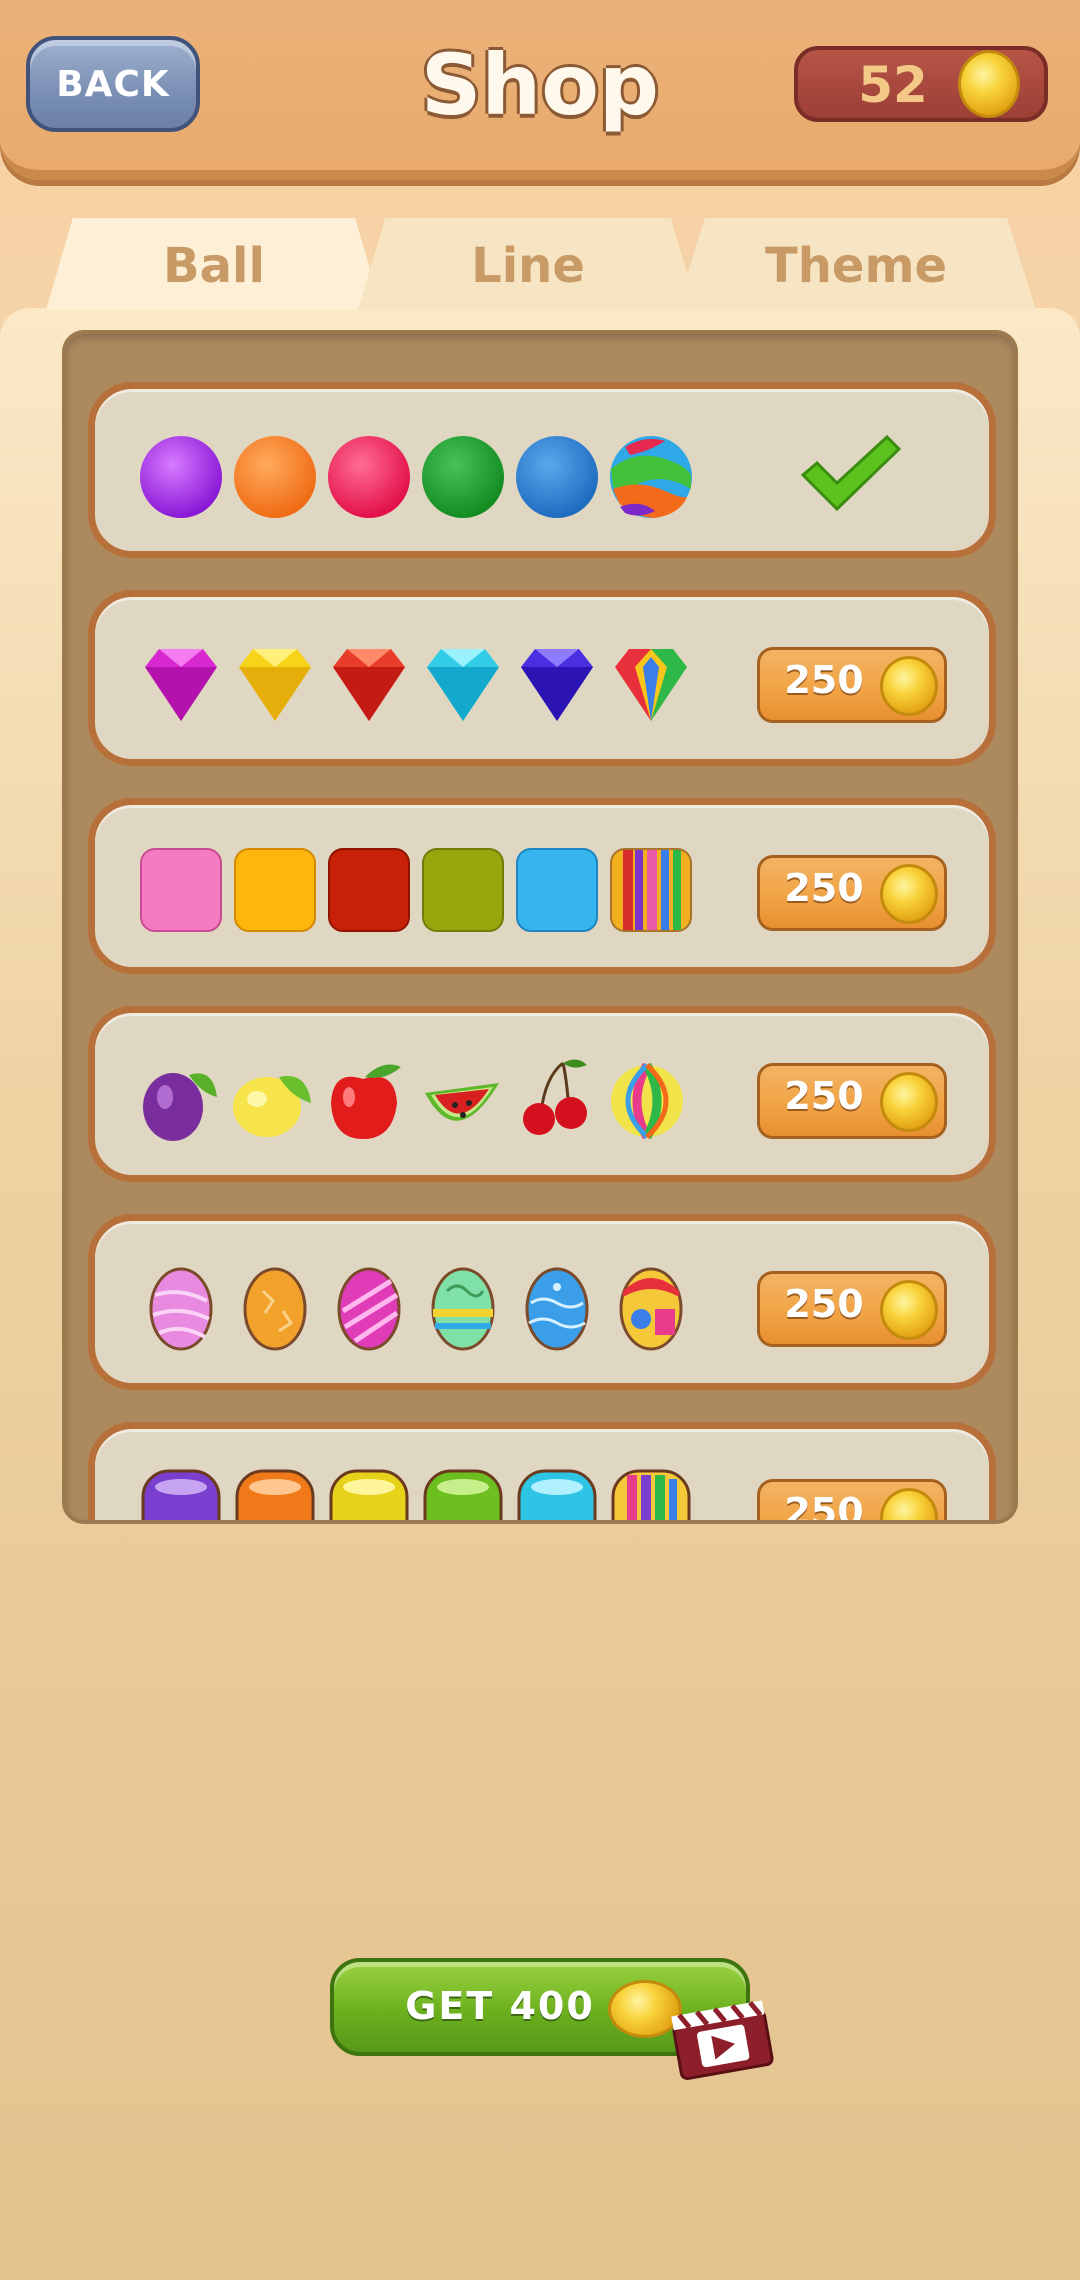 Image resolution: width=1080 pixels, height=2280 pixels. Describe the element at coordinates (557, 1309) in the screenshot. I see `blue-egg-icon` at that location.